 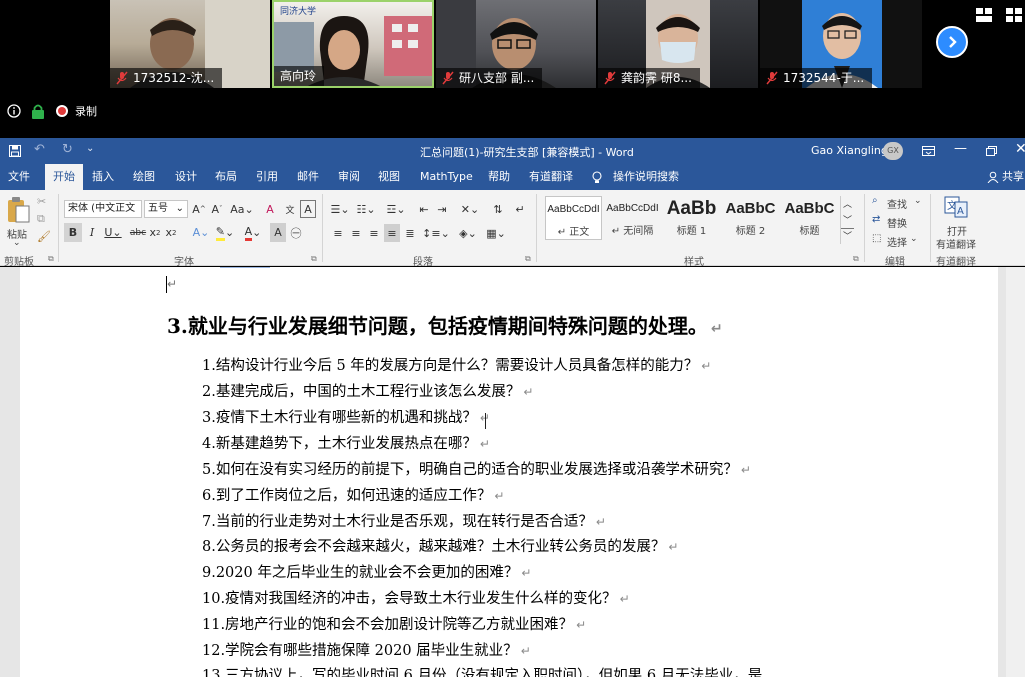 I want to click on bullets-icon: ☰⌄, so click(x=340, y=209).